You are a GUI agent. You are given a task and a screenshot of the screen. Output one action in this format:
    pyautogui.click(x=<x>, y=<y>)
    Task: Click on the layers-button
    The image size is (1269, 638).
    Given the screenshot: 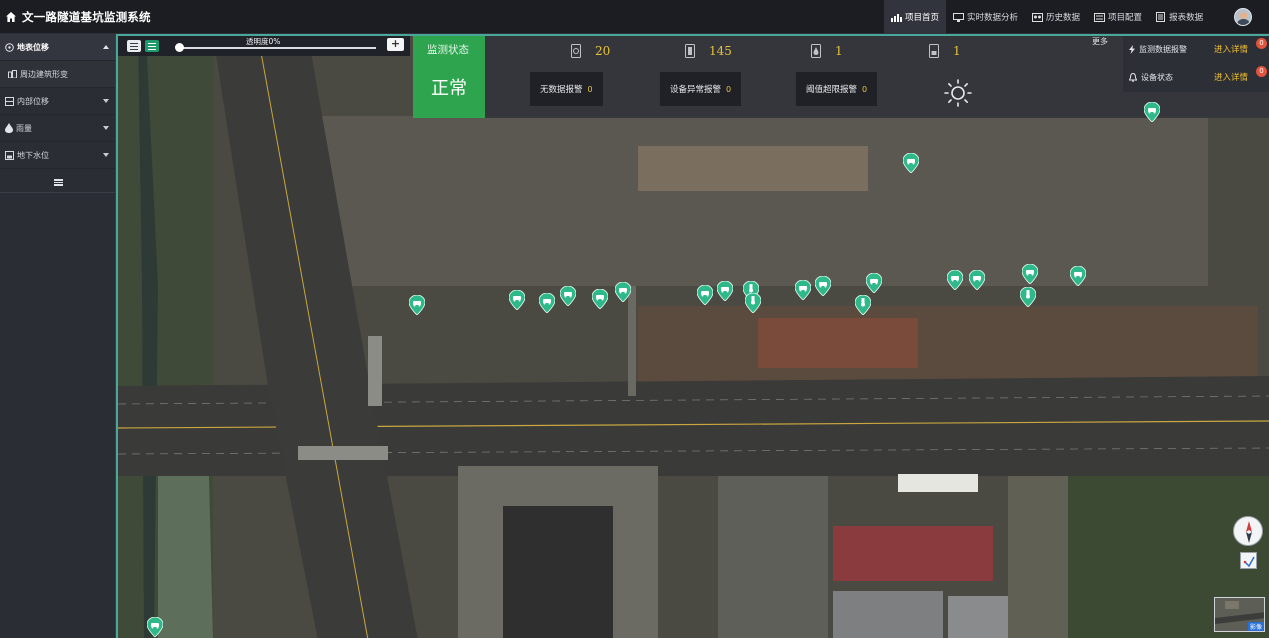 What is the action you would take?
    pyautogui.click(x=152, y=46)
    